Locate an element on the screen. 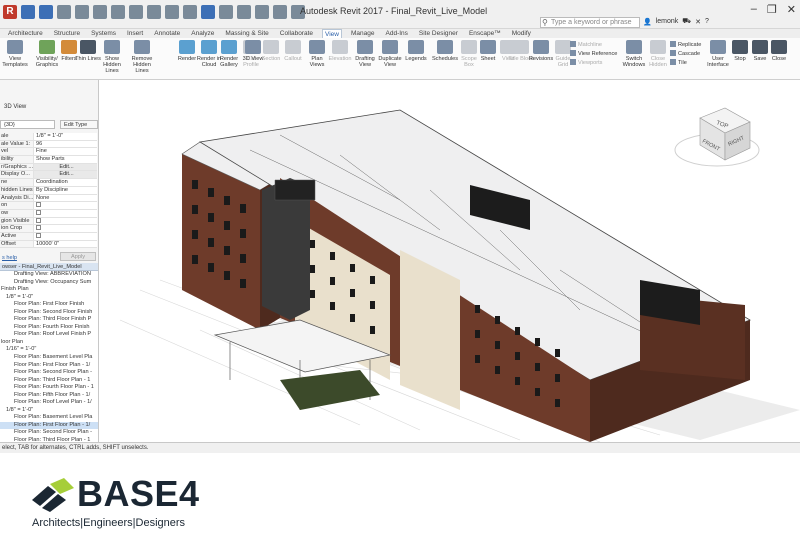 The height and width of the screenshot is (554, 800). minimize-icon: – is located at coordinates (754, 9).